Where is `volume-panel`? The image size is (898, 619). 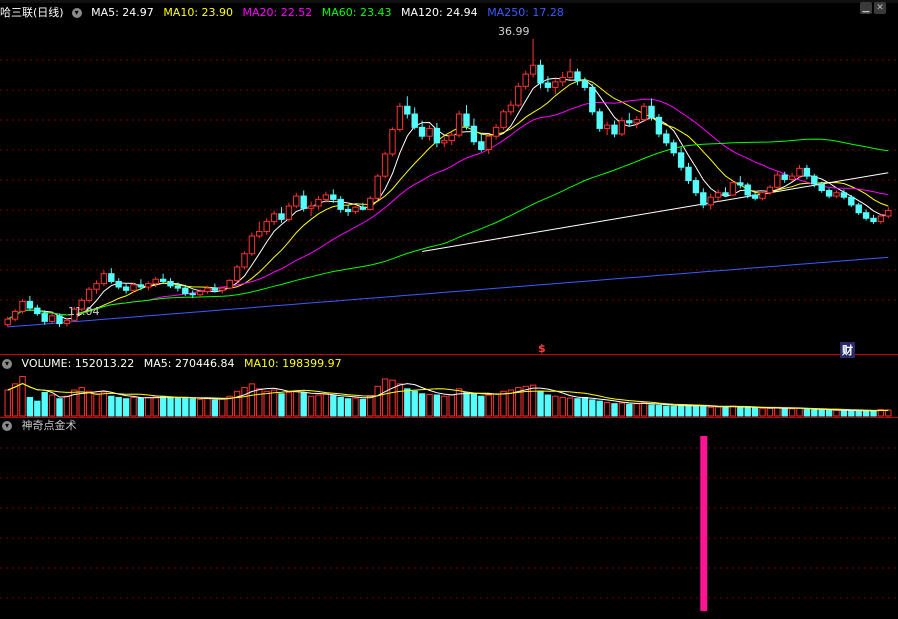 volume-panel is located at coordinates (449, 387).